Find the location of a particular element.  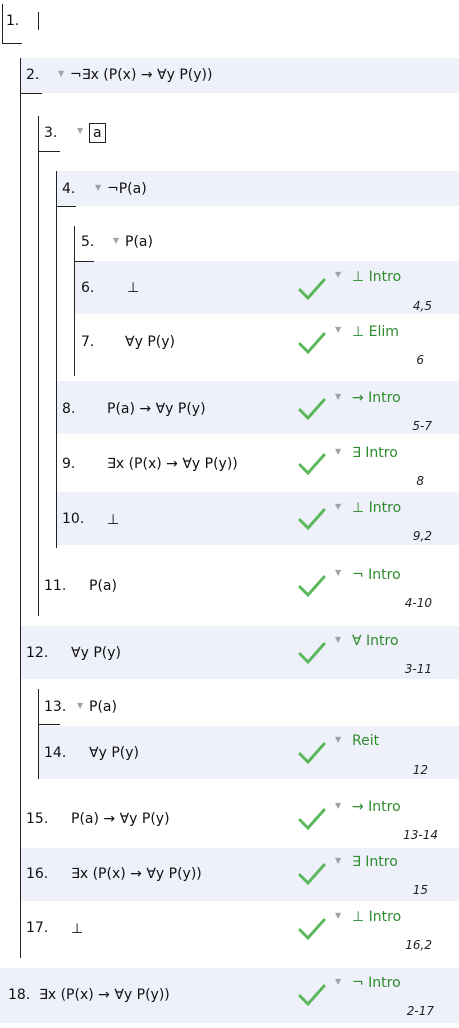

line-number: 1. is located at coordinates (13, 21).